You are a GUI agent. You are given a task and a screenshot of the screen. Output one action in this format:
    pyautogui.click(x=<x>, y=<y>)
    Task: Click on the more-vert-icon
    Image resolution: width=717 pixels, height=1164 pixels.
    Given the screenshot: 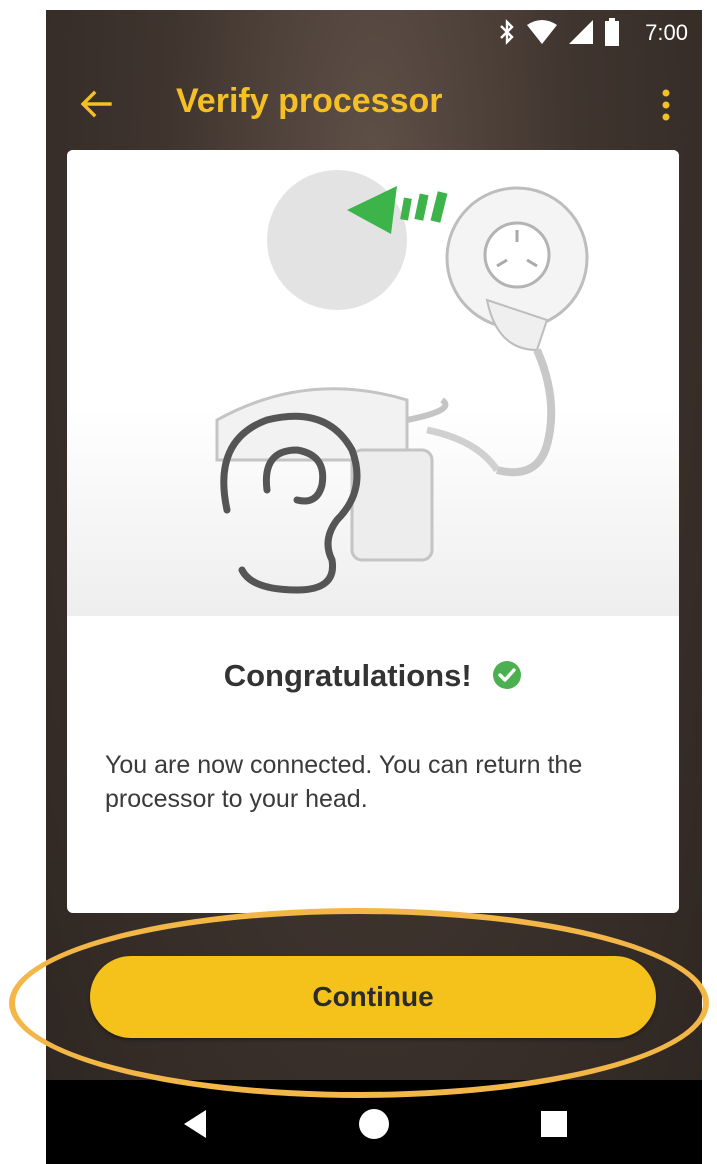 What is the action you would take?
    pyautogui.click(x=666, y=106)
    